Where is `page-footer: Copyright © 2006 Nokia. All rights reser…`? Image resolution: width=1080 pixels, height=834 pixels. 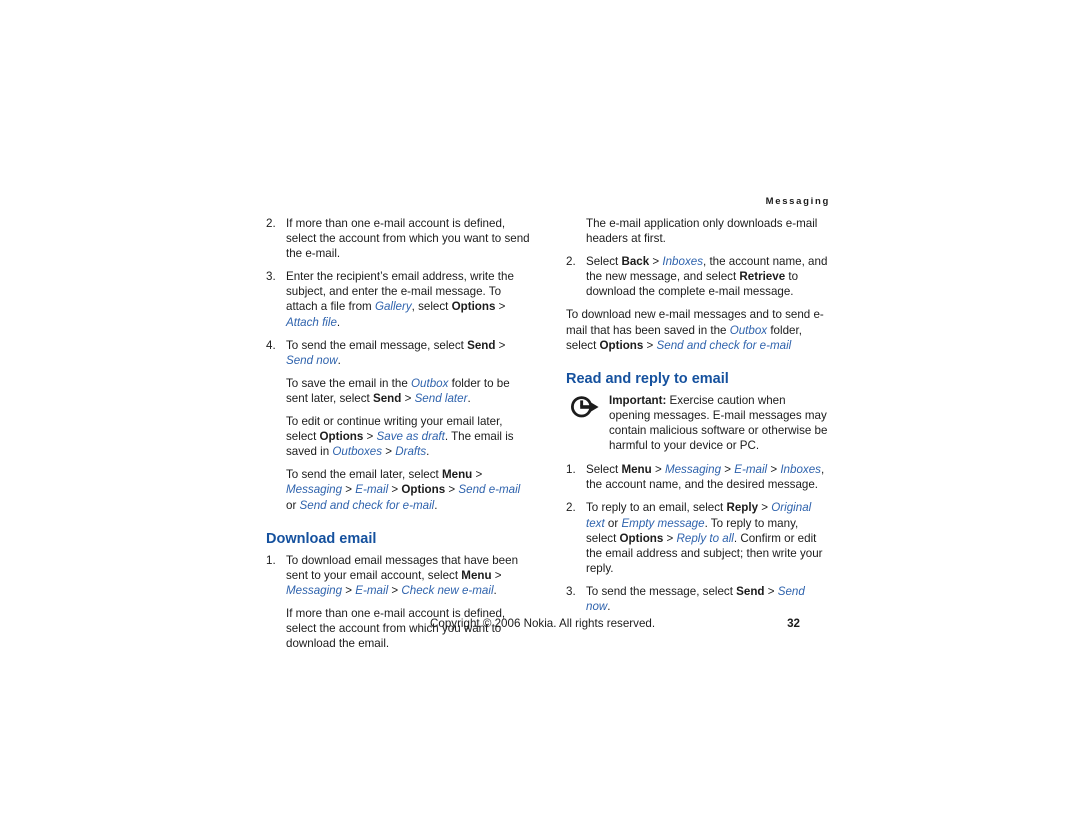 page-footer: Copyright © 2006 Nokia. All rights reser… is located at coordinates (548, 626).